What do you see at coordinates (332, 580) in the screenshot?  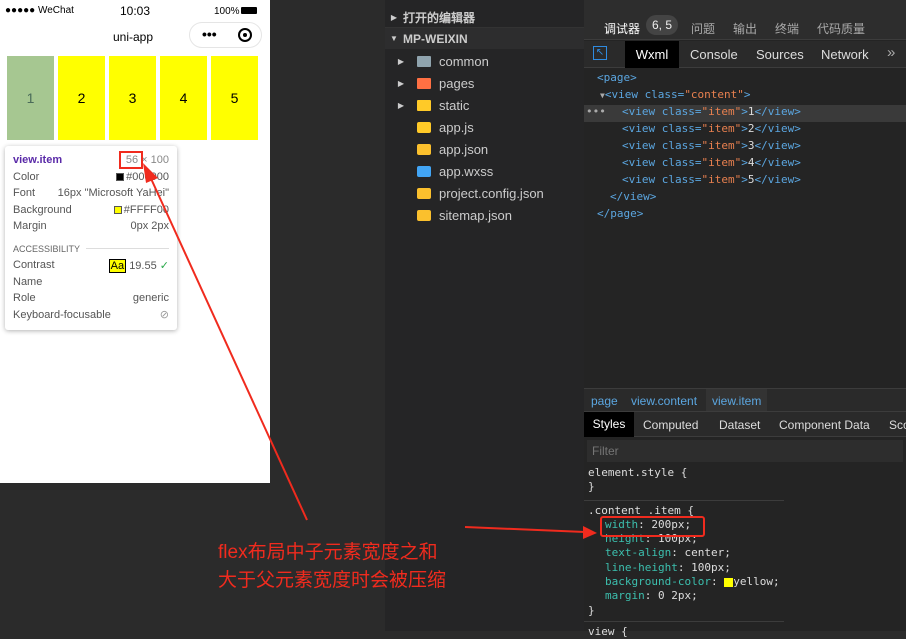 I see `annotation-line2: 大于父元素宽度时会被压缩` at bounding box center [332, 580].